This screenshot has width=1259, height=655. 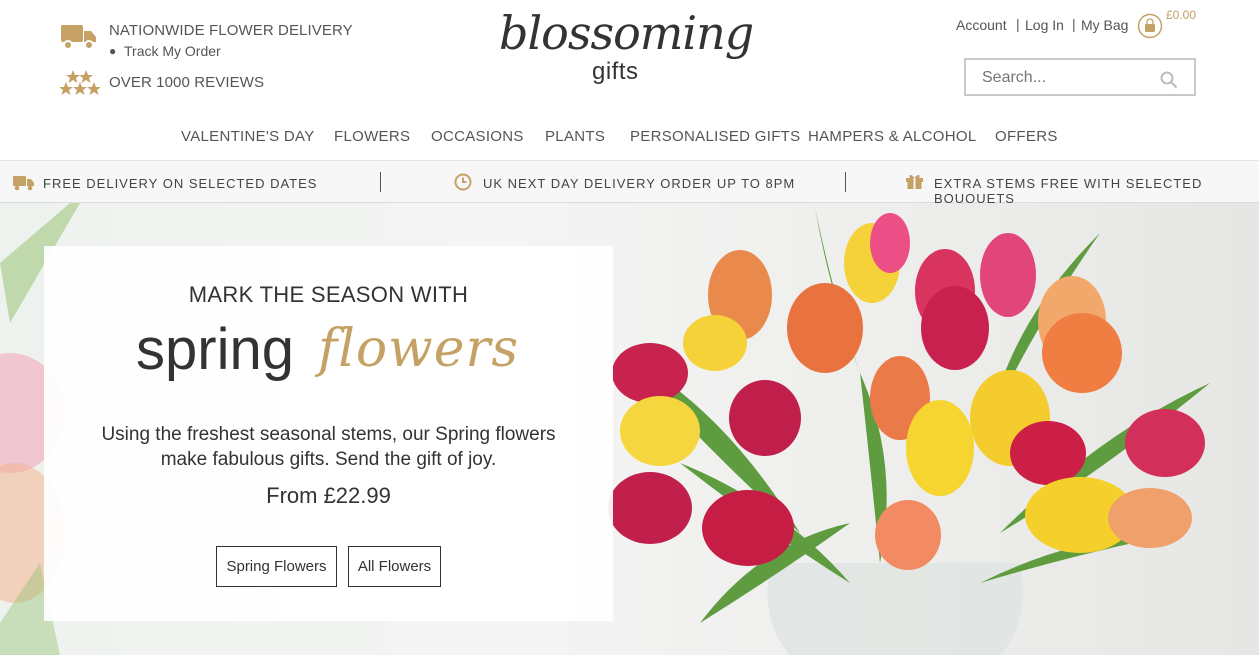 What do you see at coordinates (1067, 78) in the screenshot?
I see `search-input` at bounding box center [1067, 78].